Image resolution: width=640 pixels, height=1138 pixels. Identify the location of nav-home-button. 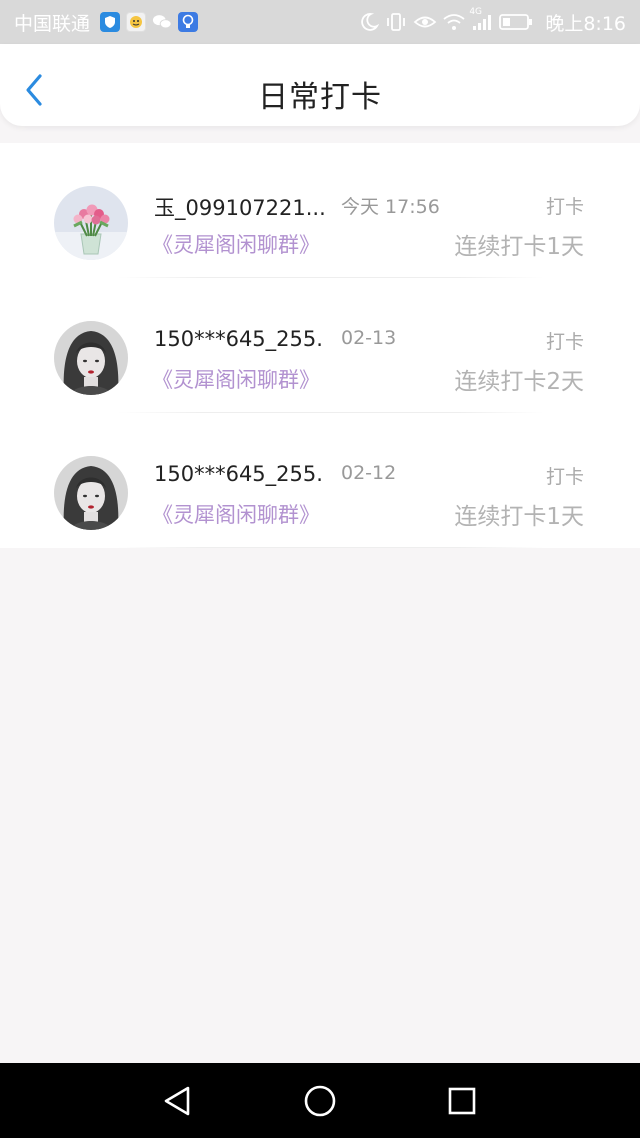
(320, 1101).